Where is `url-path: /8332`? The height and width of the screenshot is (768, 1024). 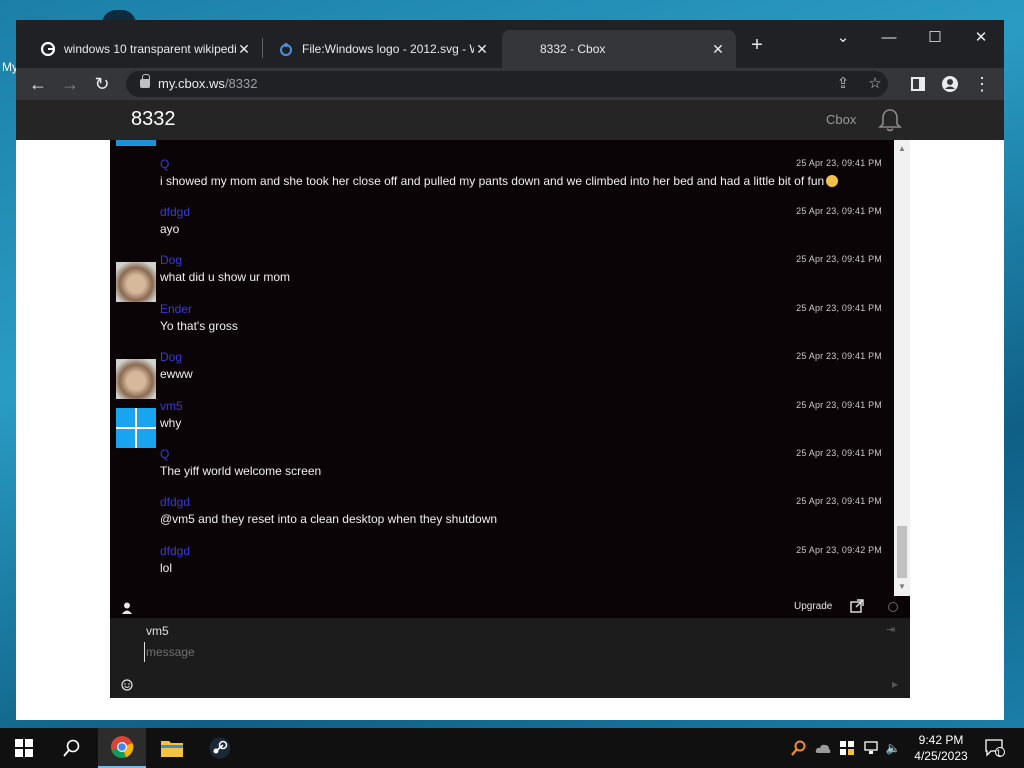 url-path: /8332 is located at coordinates (241, 83).